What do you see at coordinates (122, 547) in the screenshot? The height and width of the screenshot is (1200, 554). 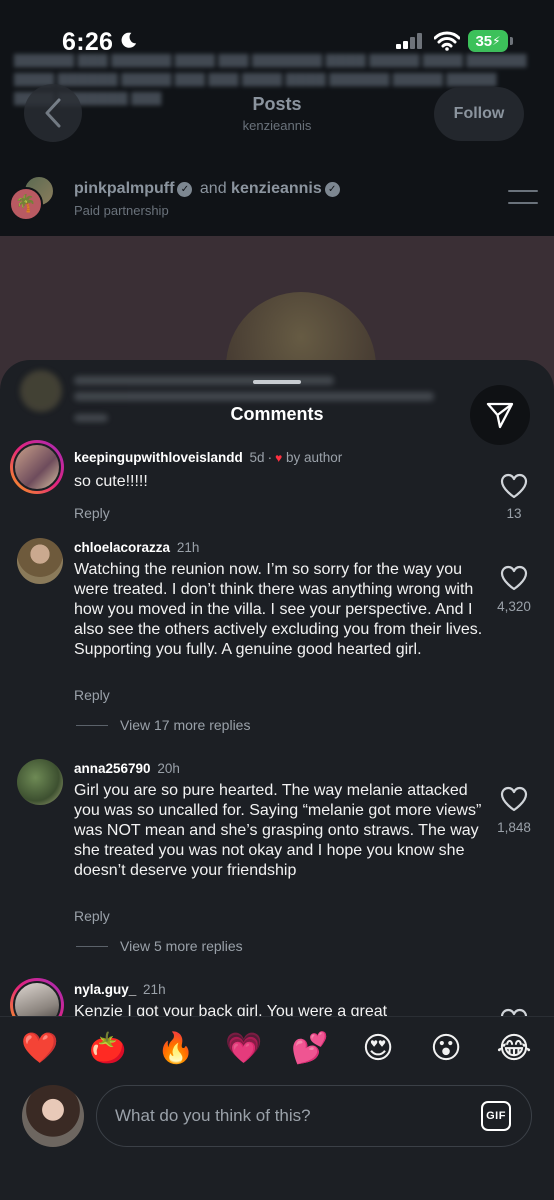 I see `comment-username: chloelacorazza` at bounding box center [122, 547].